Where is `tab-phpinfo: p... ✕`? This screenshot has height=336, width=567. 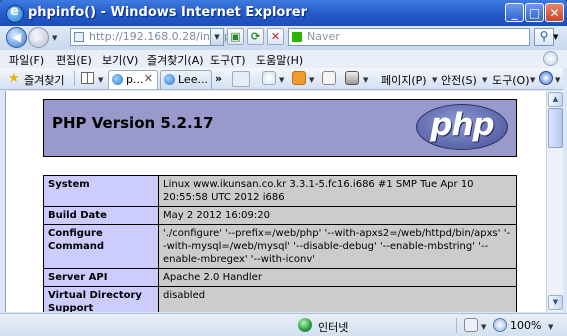 tab-phpinfo: p... ✕ is located at coordinates (133, 79).